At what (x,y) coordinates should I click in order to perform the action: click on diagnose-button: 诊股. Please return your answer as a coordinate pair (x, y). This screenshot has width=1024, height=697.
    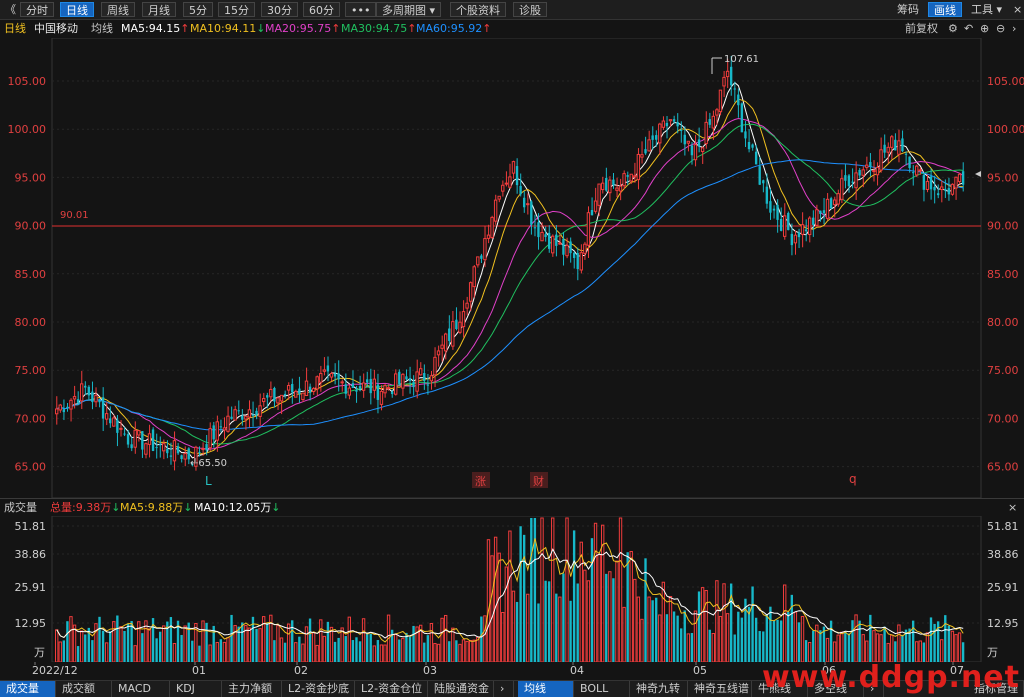
    Looking at the image, I should click on (530, 9).